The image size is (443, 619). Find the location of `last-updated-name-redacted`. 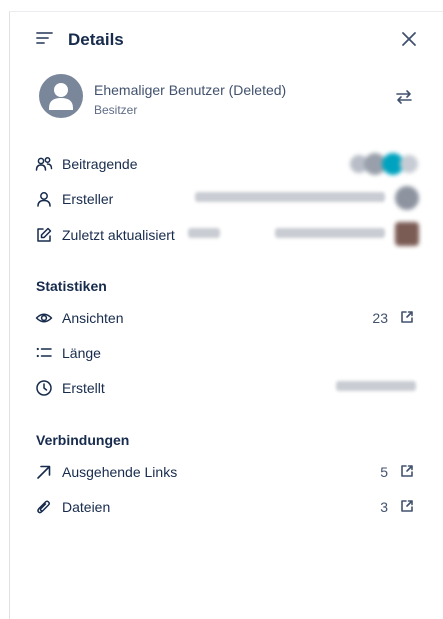

last-updated-name-redacted is located at coordinates (330, 233).